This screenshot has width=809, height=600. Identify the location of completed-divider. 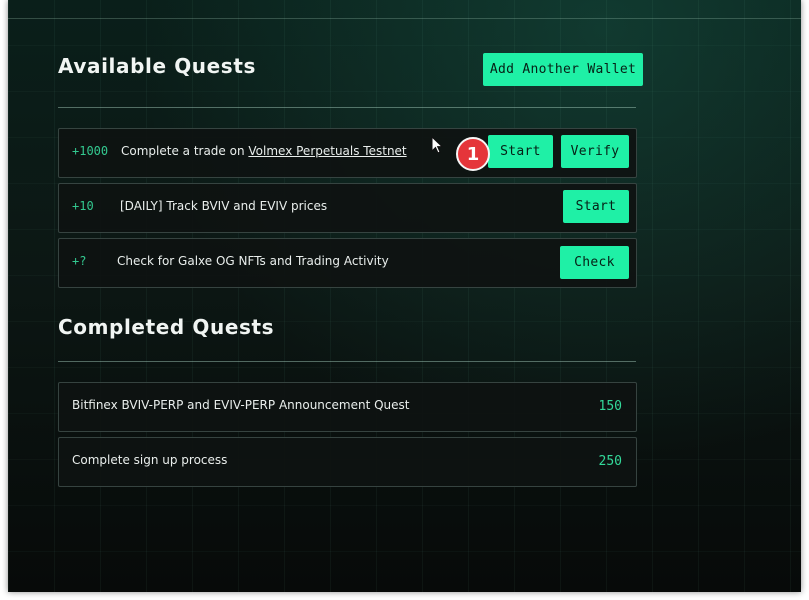
(347, 361).